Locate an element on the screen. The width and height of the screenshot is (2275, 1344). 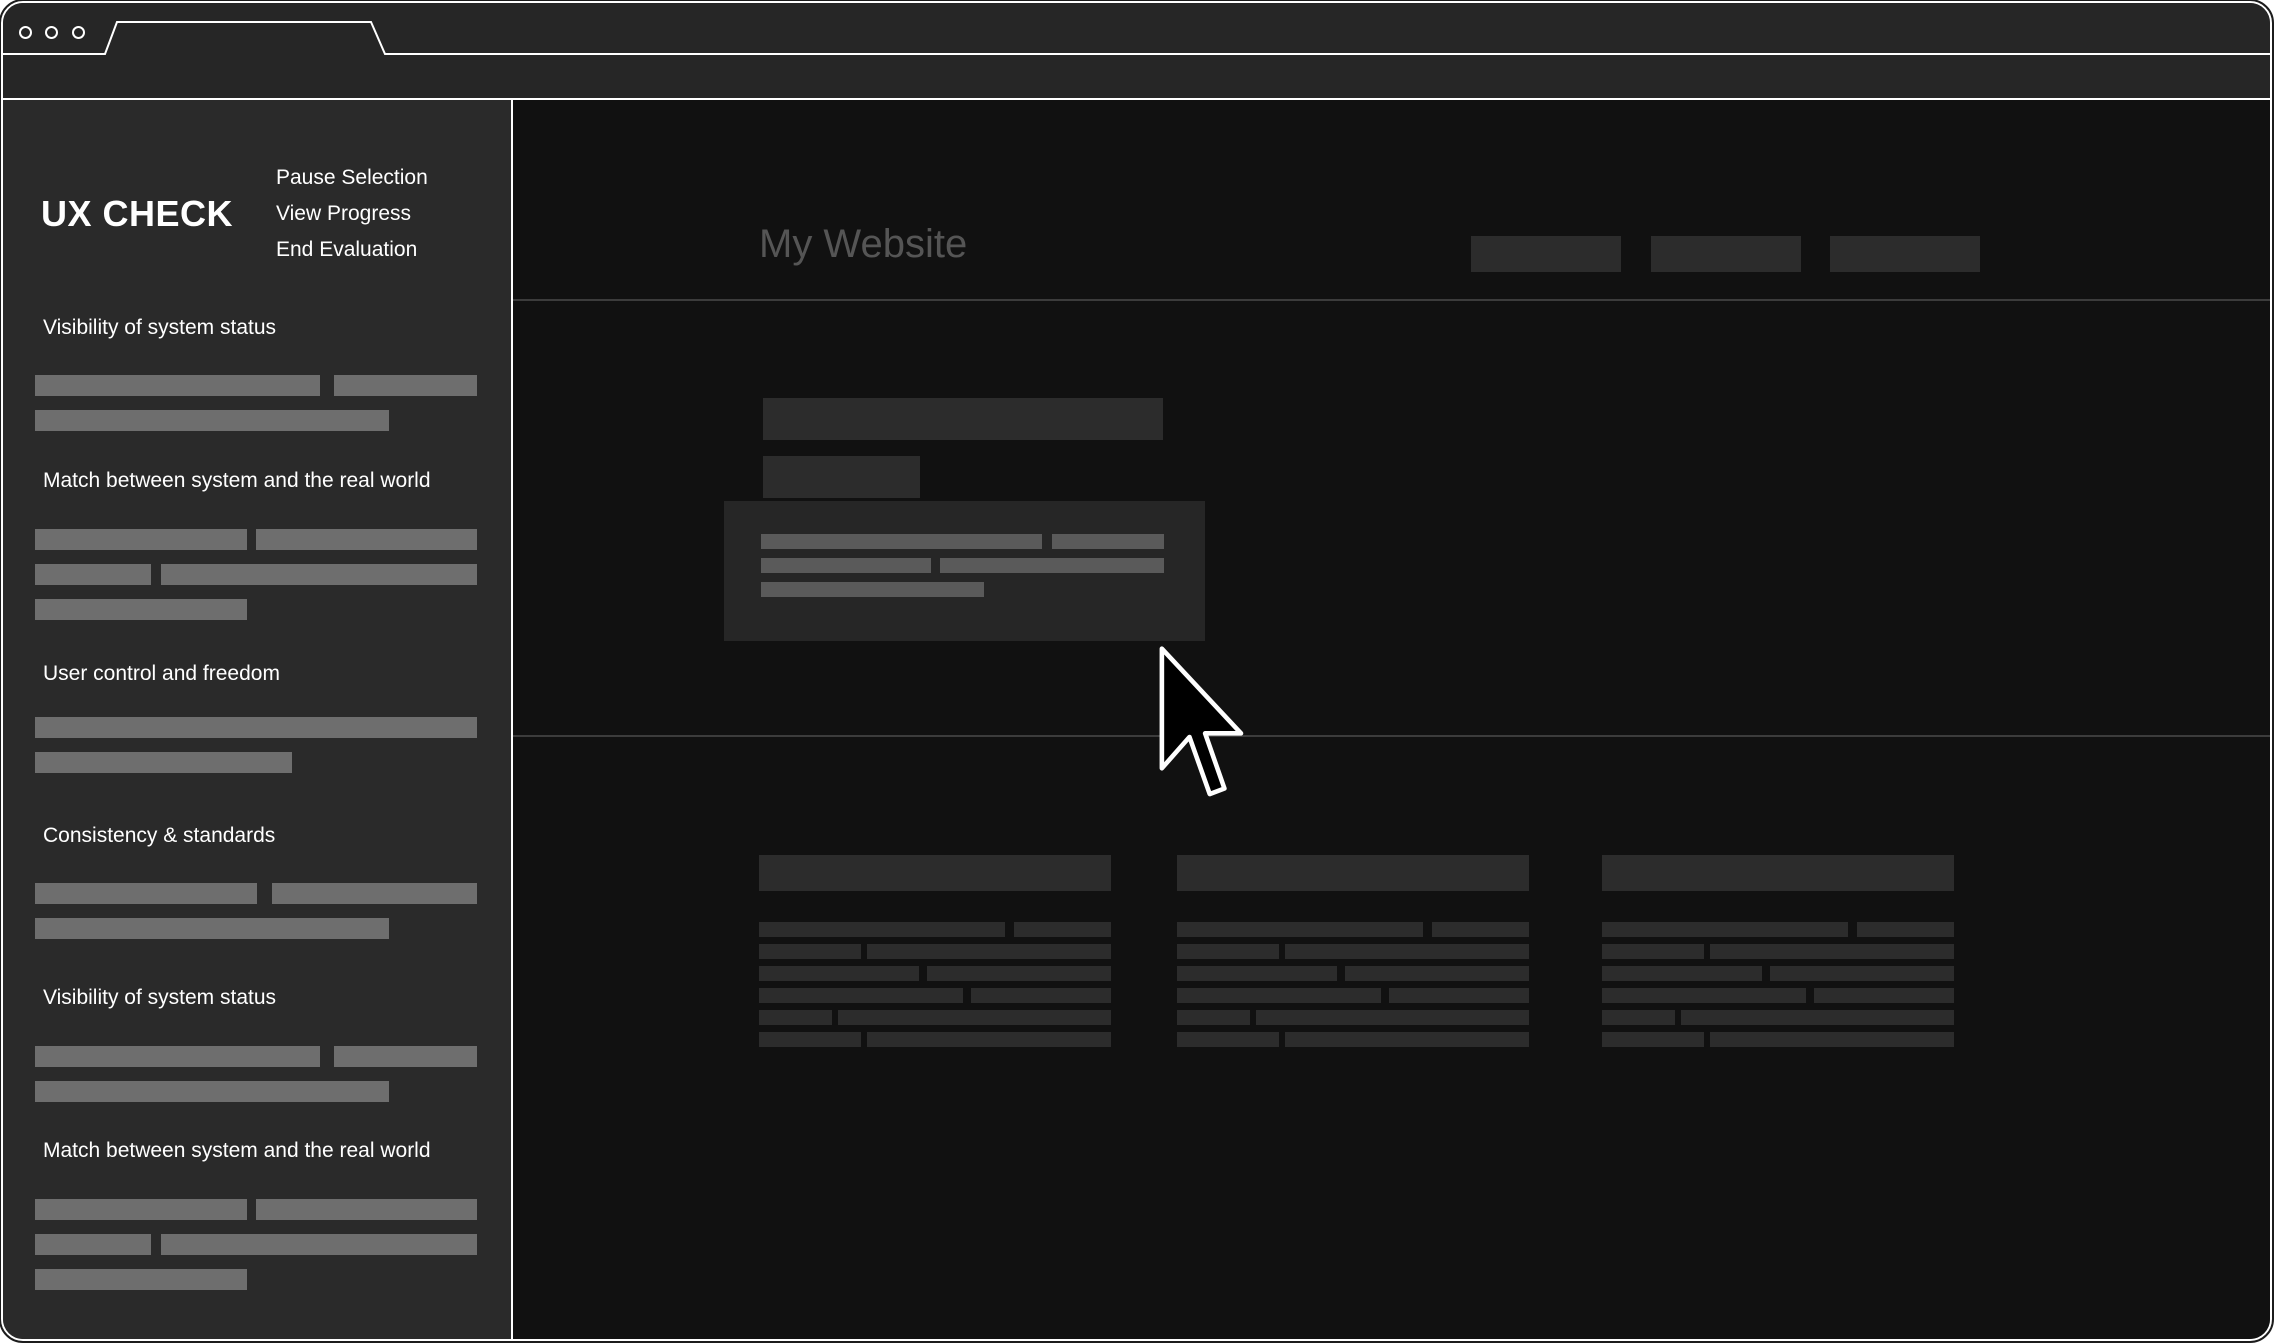
view-progress-link: View Progress is located at coordinates (343, 214).